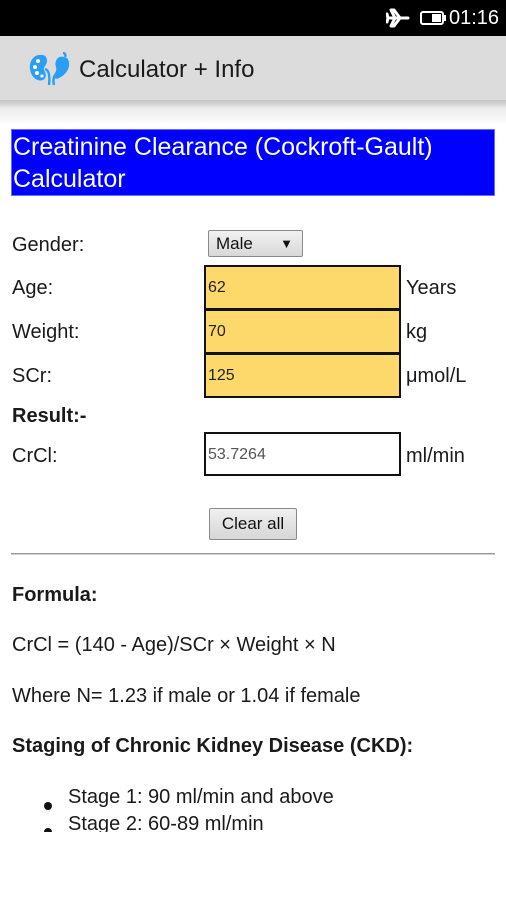 Image resolution: width=506 pixels, height=900 pixels. I want to click on age-unit: Years, so click(431, 288).